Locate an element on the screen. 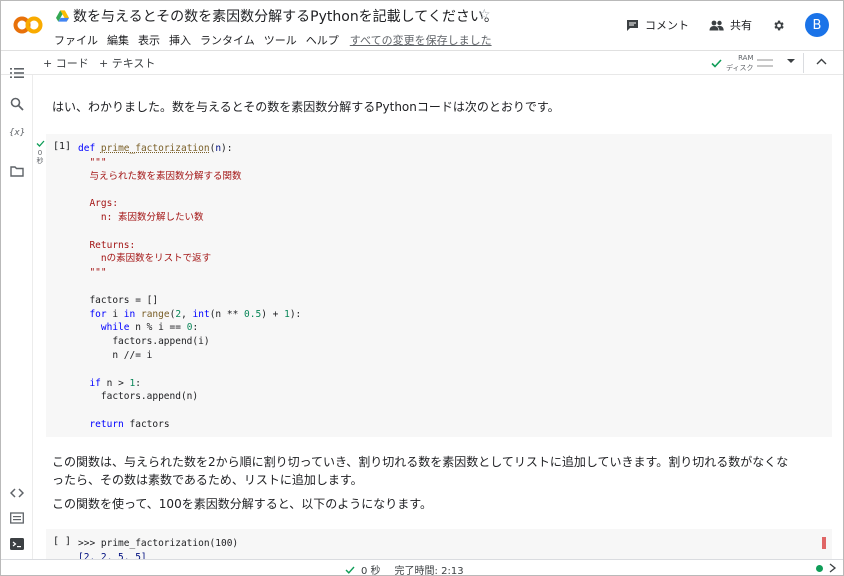 This screenshot has width=844, height=576. check-icon is located at coordinates (40, 143).